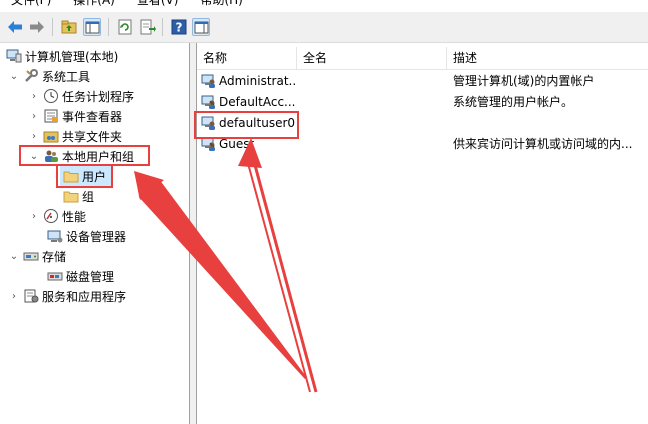  I want to click on event-viewer-icon, so click(51, 116).